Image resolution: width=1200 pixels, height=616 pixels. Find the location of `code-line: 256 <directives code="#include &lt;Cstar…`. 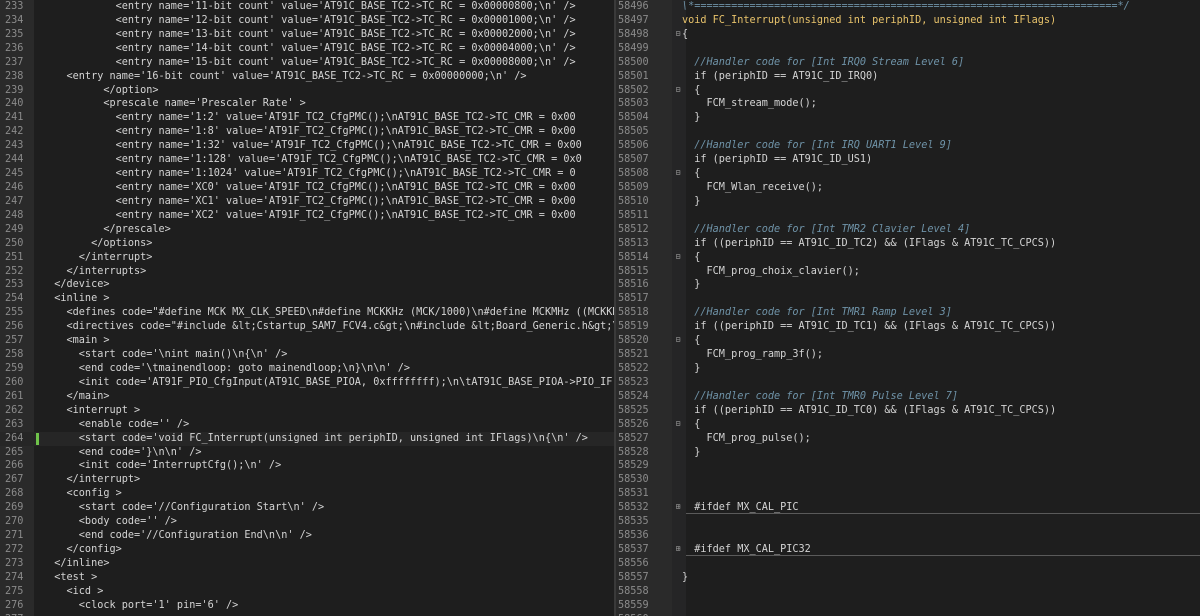

code-line: 256 <directives code="#include &lt;Cstar… is located at coordinates (307, 327).